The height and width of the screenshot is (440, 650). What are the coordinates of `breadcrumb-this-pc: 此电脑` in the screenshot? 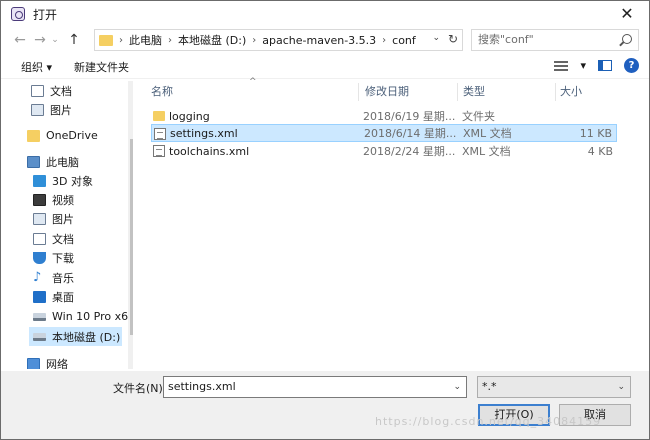 It's located at (145, 40).